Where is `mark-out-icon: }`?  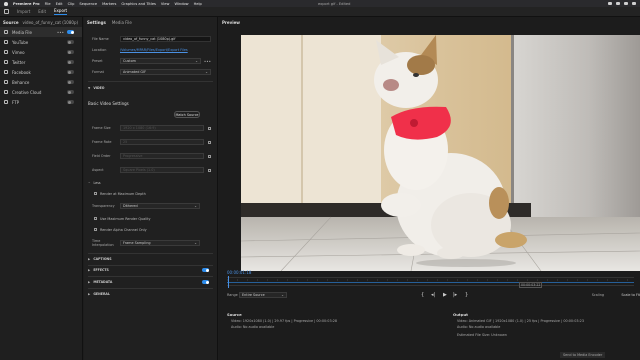
mark-out-icon: } is located at coordinates (466, 295).